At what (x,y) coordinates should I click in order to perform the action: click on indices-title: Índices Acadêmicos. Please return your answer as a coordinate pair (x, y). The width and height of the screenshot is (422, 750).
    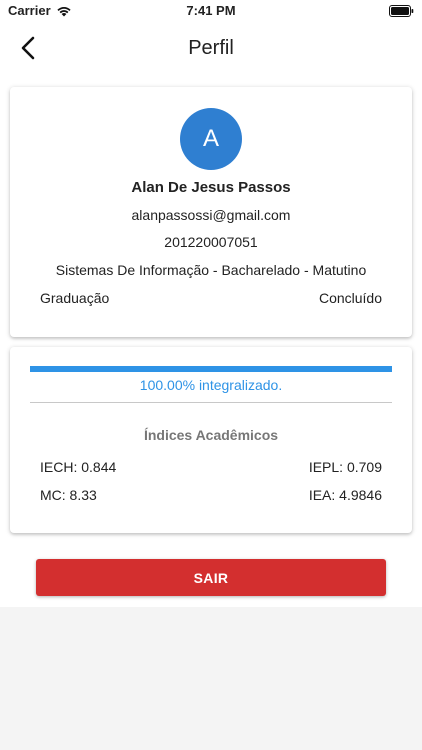
    Looking at the image, I should click on (211, 435).